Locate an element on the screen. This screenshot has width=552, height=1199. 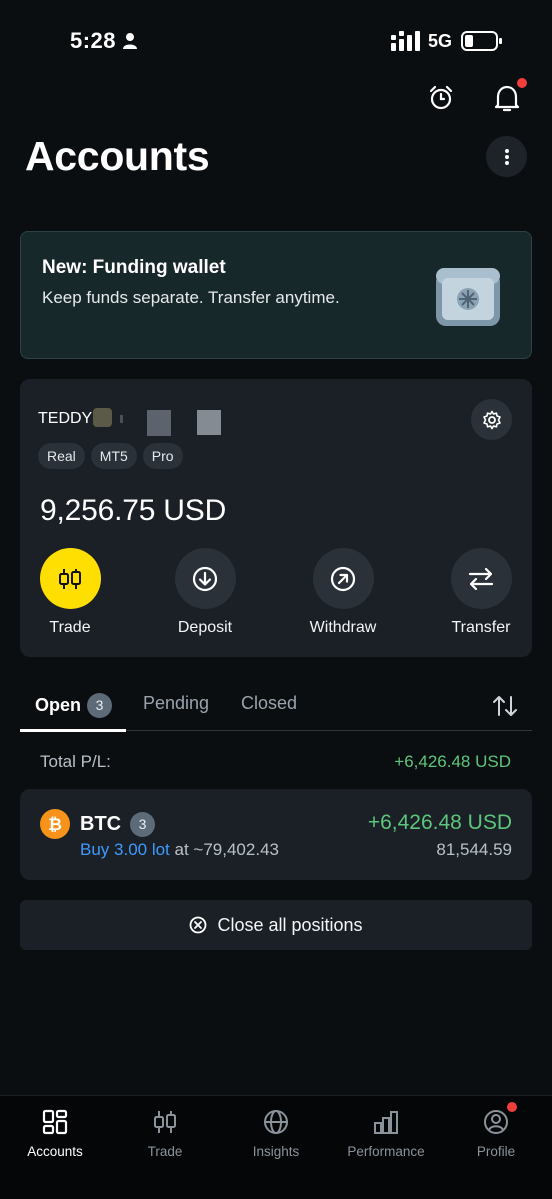
deposit-label: Deposit is located at coordinates (205, 627).